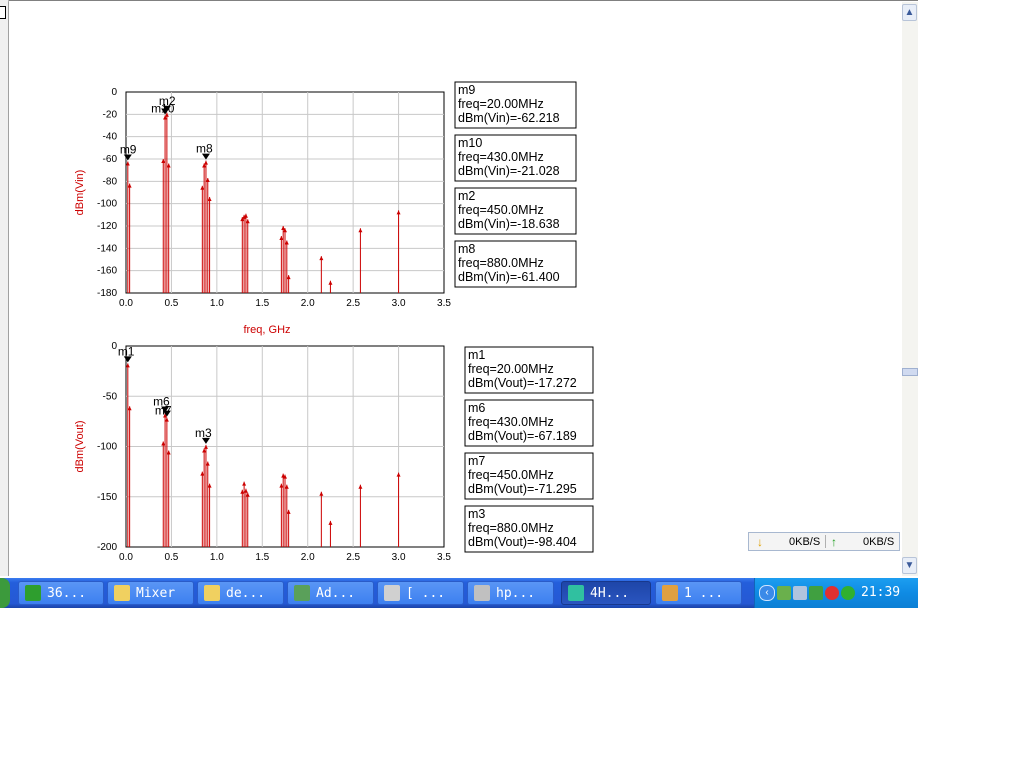 This screenshot has height=768, width=1024. What do you see at coordinates (110, 396) in the screenshot?
I see `y-tick-label: -50` at bounding box center [110, 396].